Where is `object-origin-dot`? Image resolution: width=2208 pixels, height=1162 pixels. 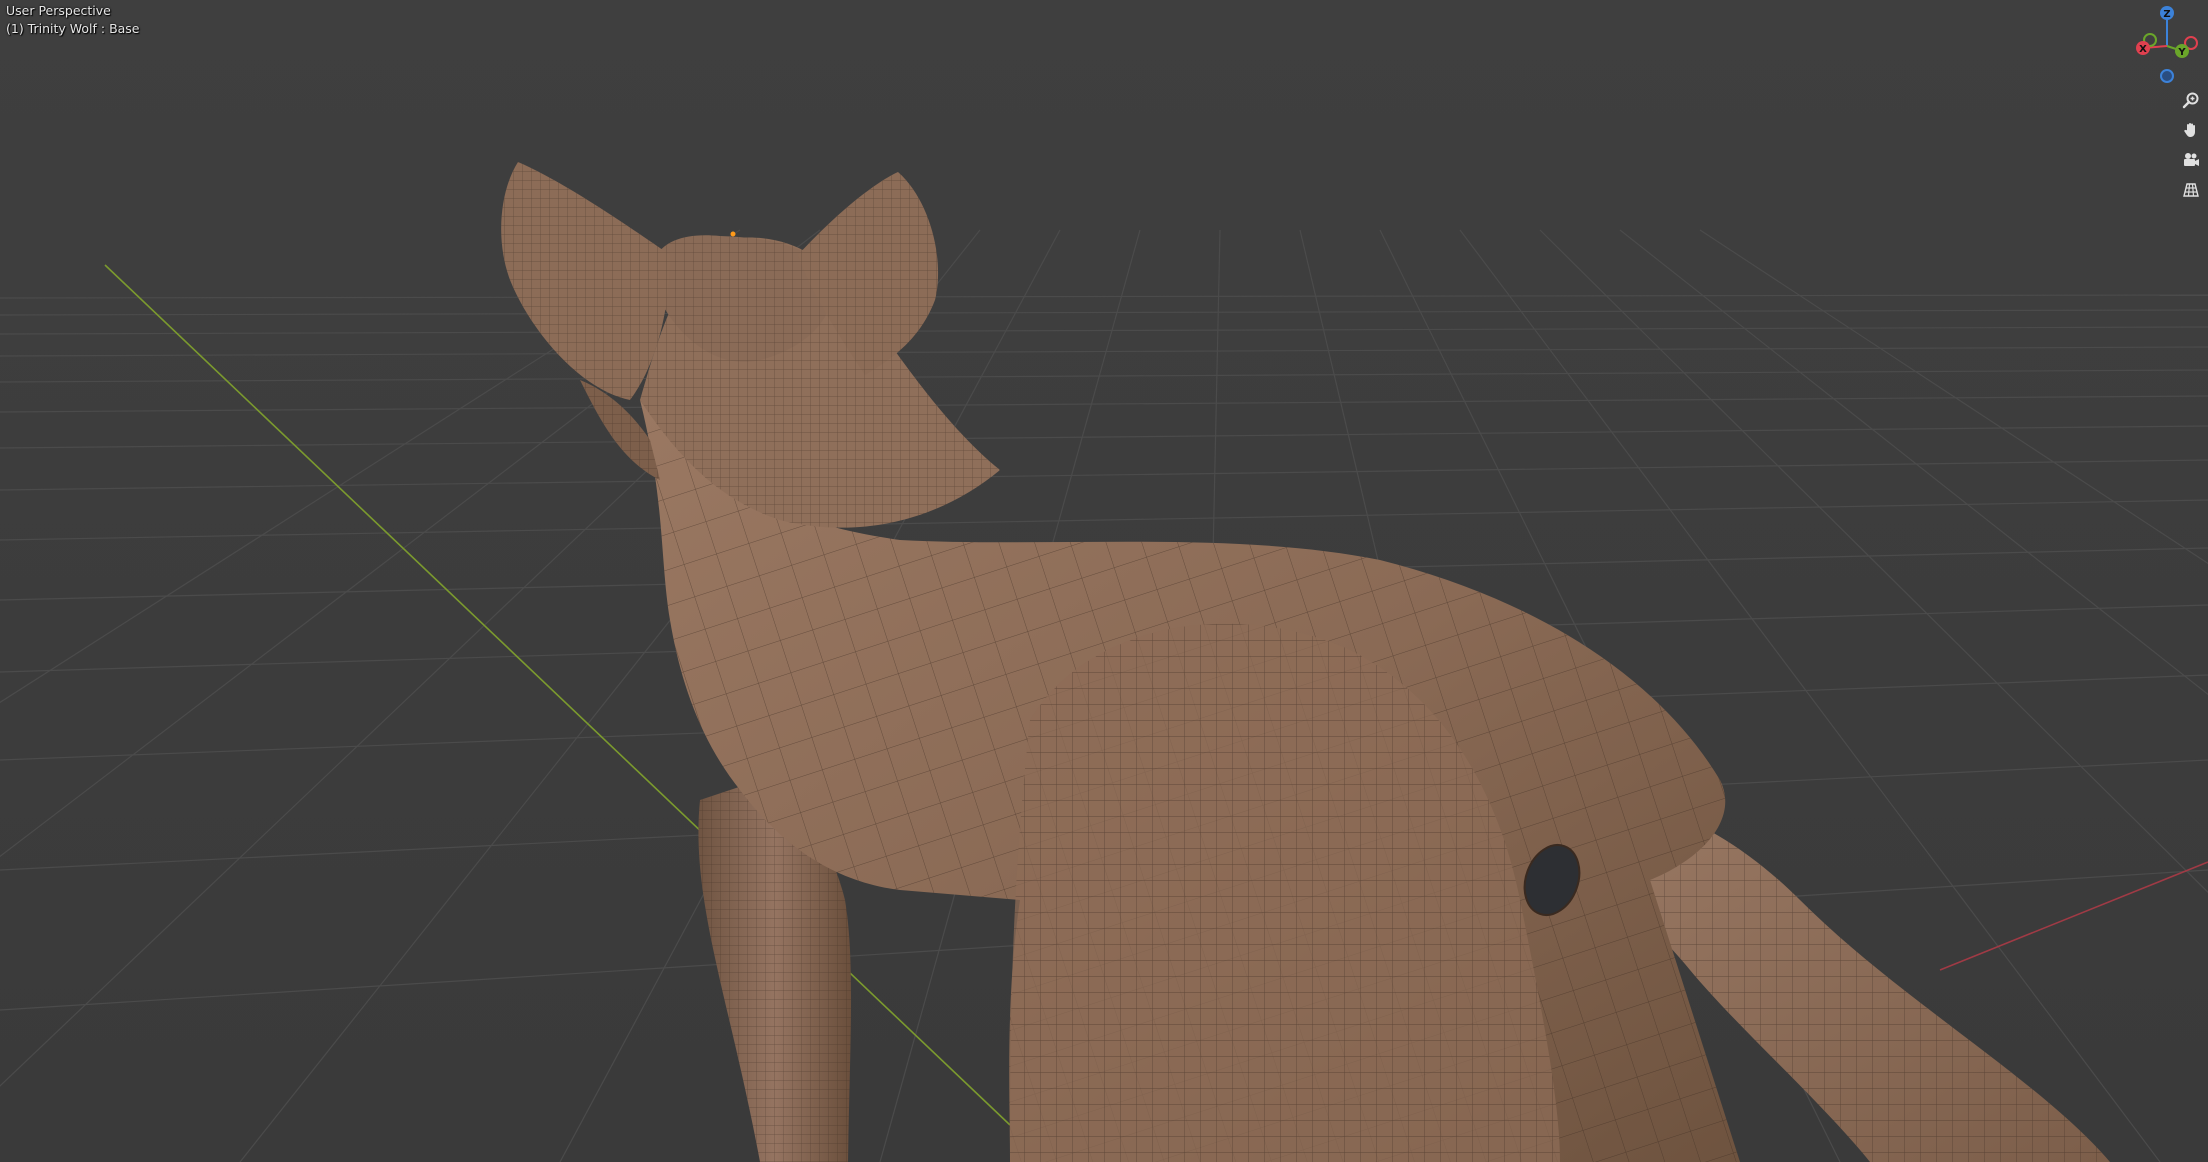 object-origin-dot is located at coordinates (733, 234).